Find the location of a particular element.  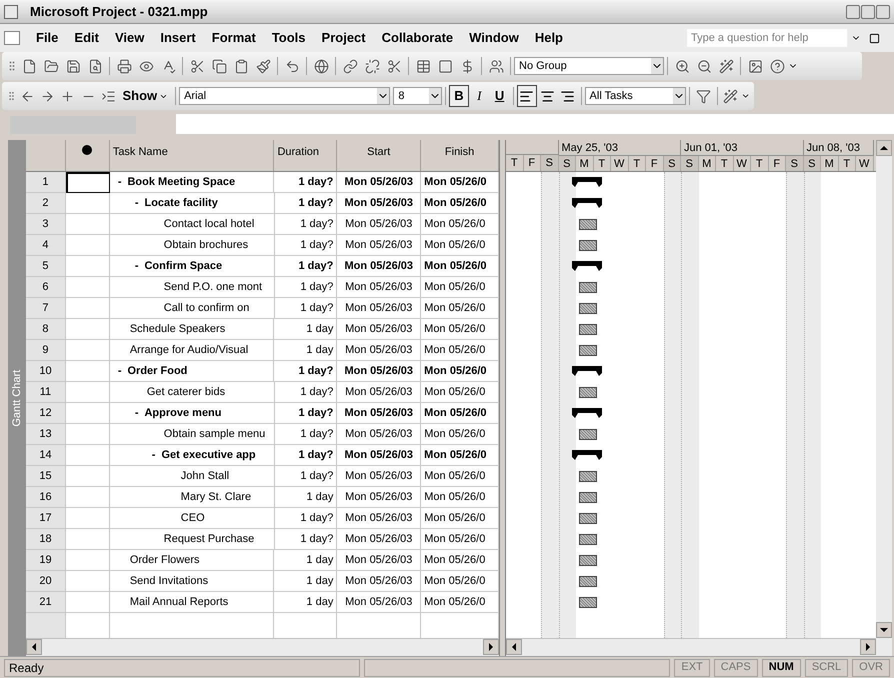

task-name-cell: - Confirm Space is located at coordinates (192, 266).